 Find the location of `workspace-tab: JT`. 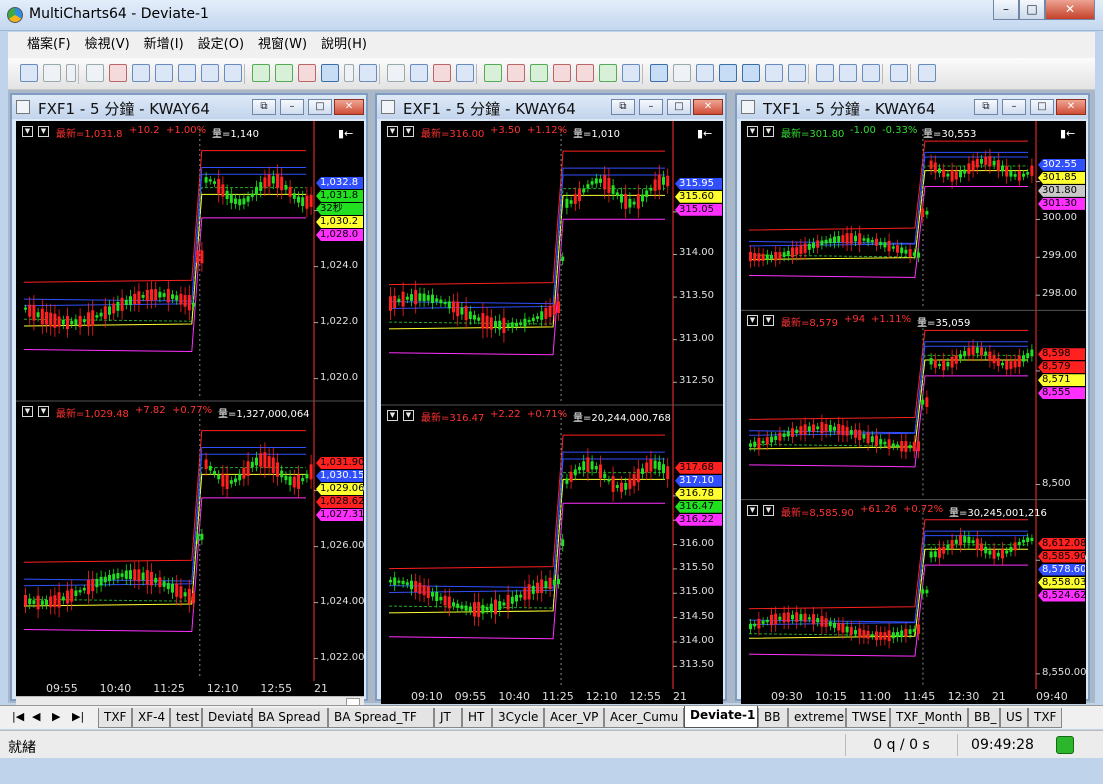

workspace-tab: JT is located at coordinates (448, 718).